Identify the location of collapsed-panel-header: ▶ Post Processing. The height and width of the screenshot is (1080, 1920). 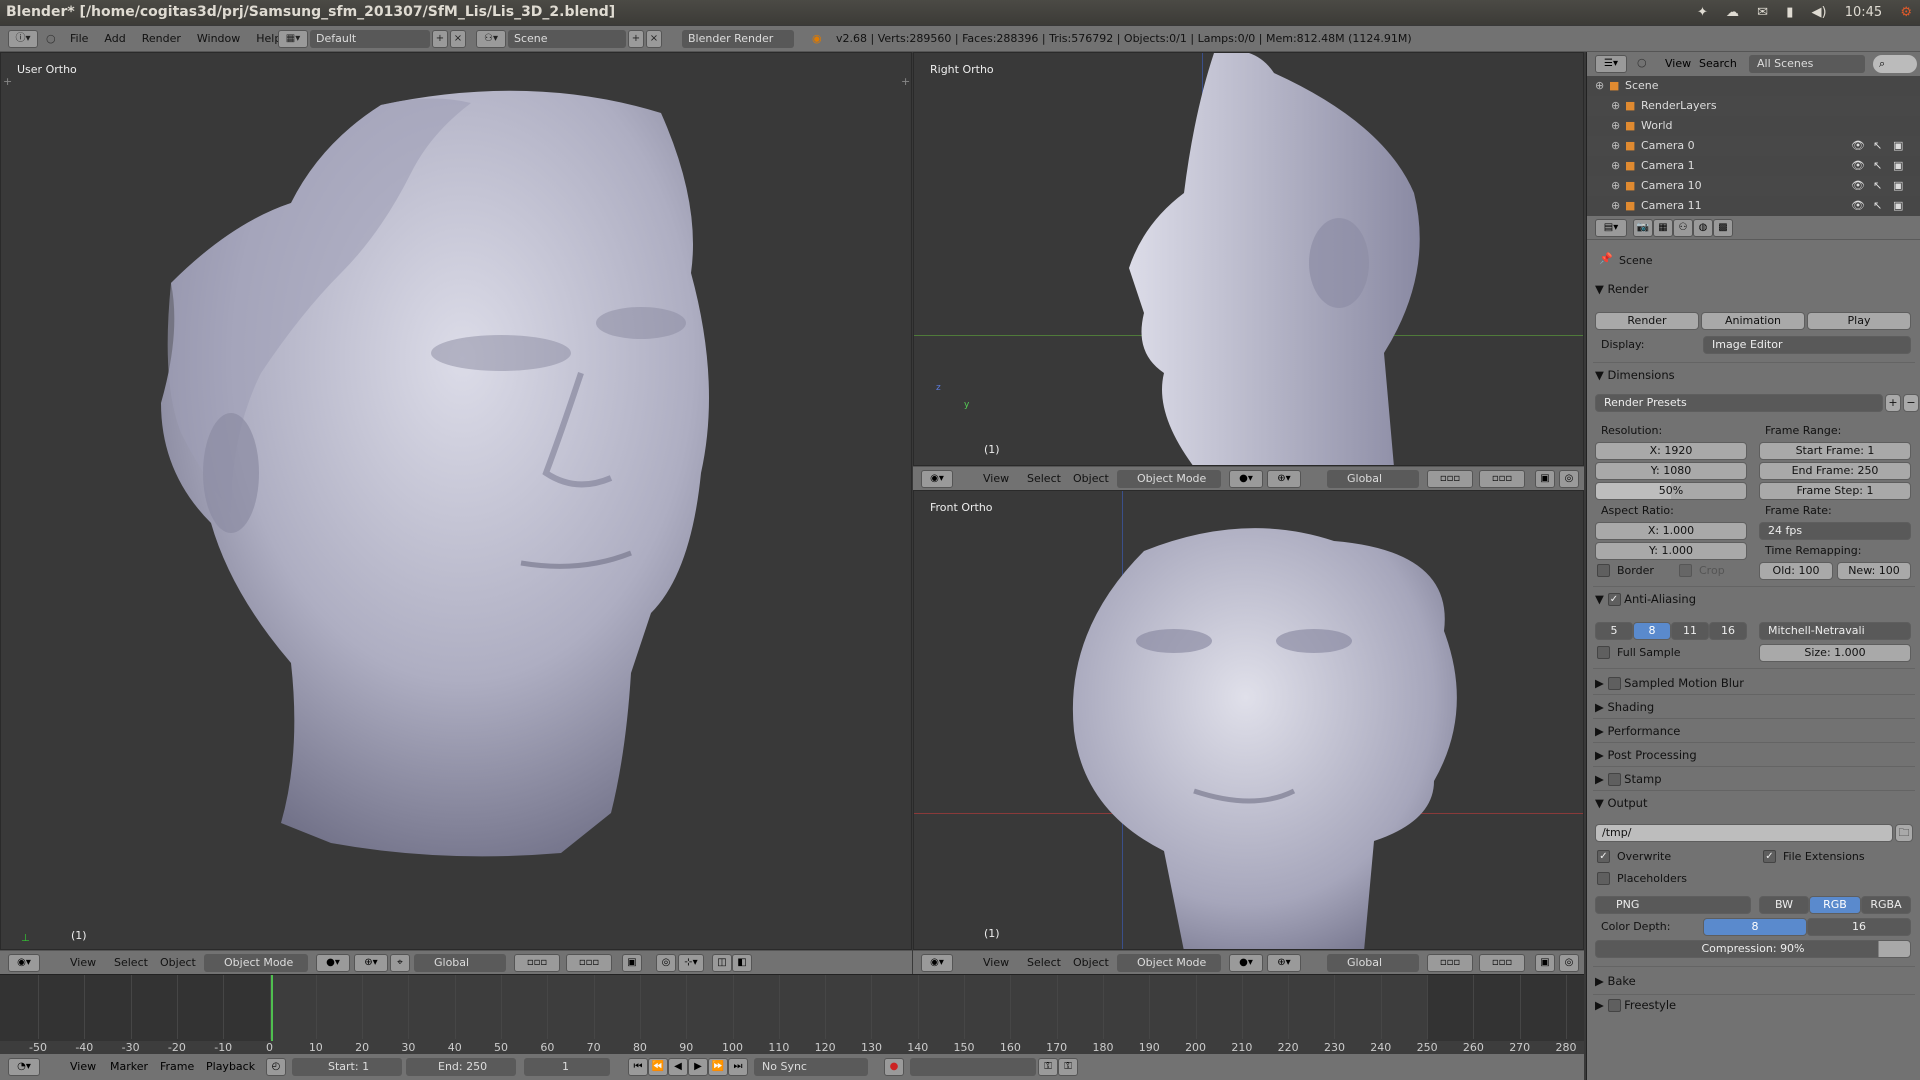
(1646, 755).